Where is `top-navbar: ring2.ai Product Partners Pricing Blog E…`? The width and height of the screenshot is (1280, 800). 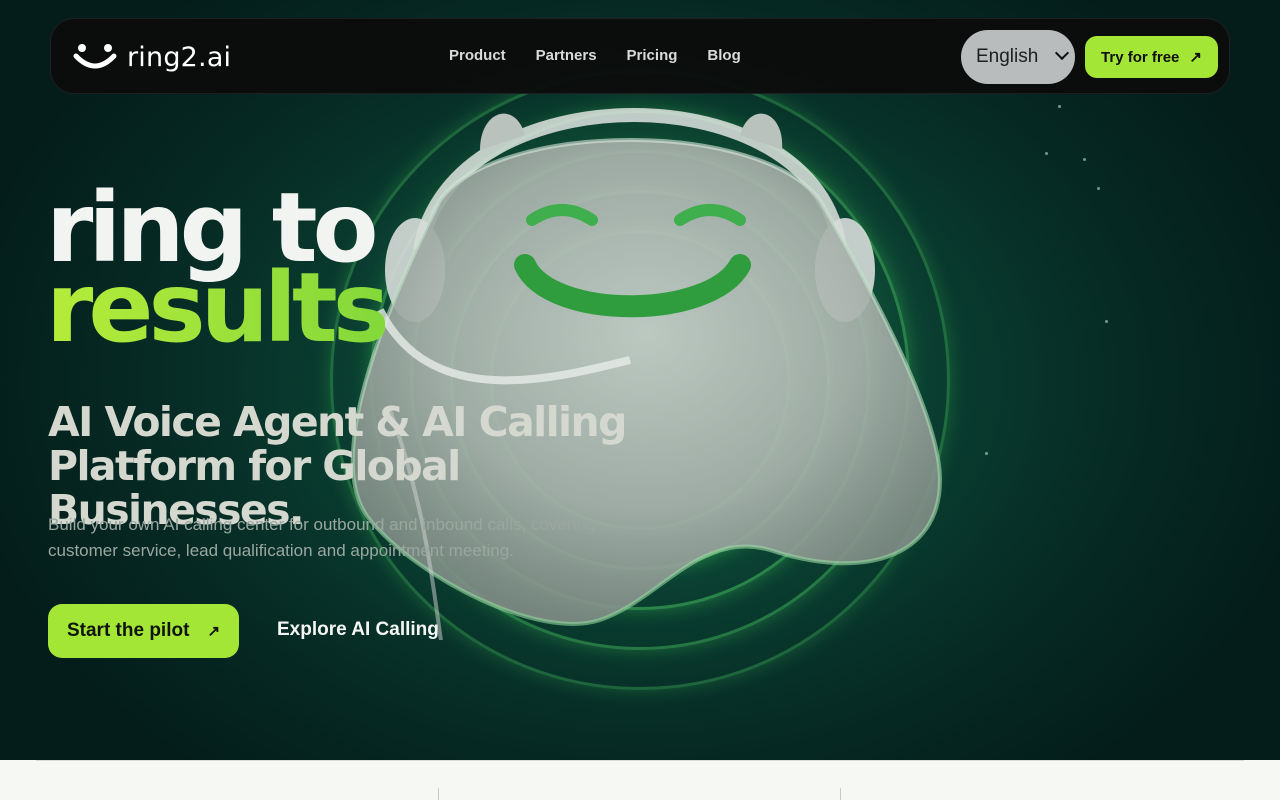 top-navbar: ring2.ai Product Partners Pricing Blog E… is located at coordinates (640, 56).